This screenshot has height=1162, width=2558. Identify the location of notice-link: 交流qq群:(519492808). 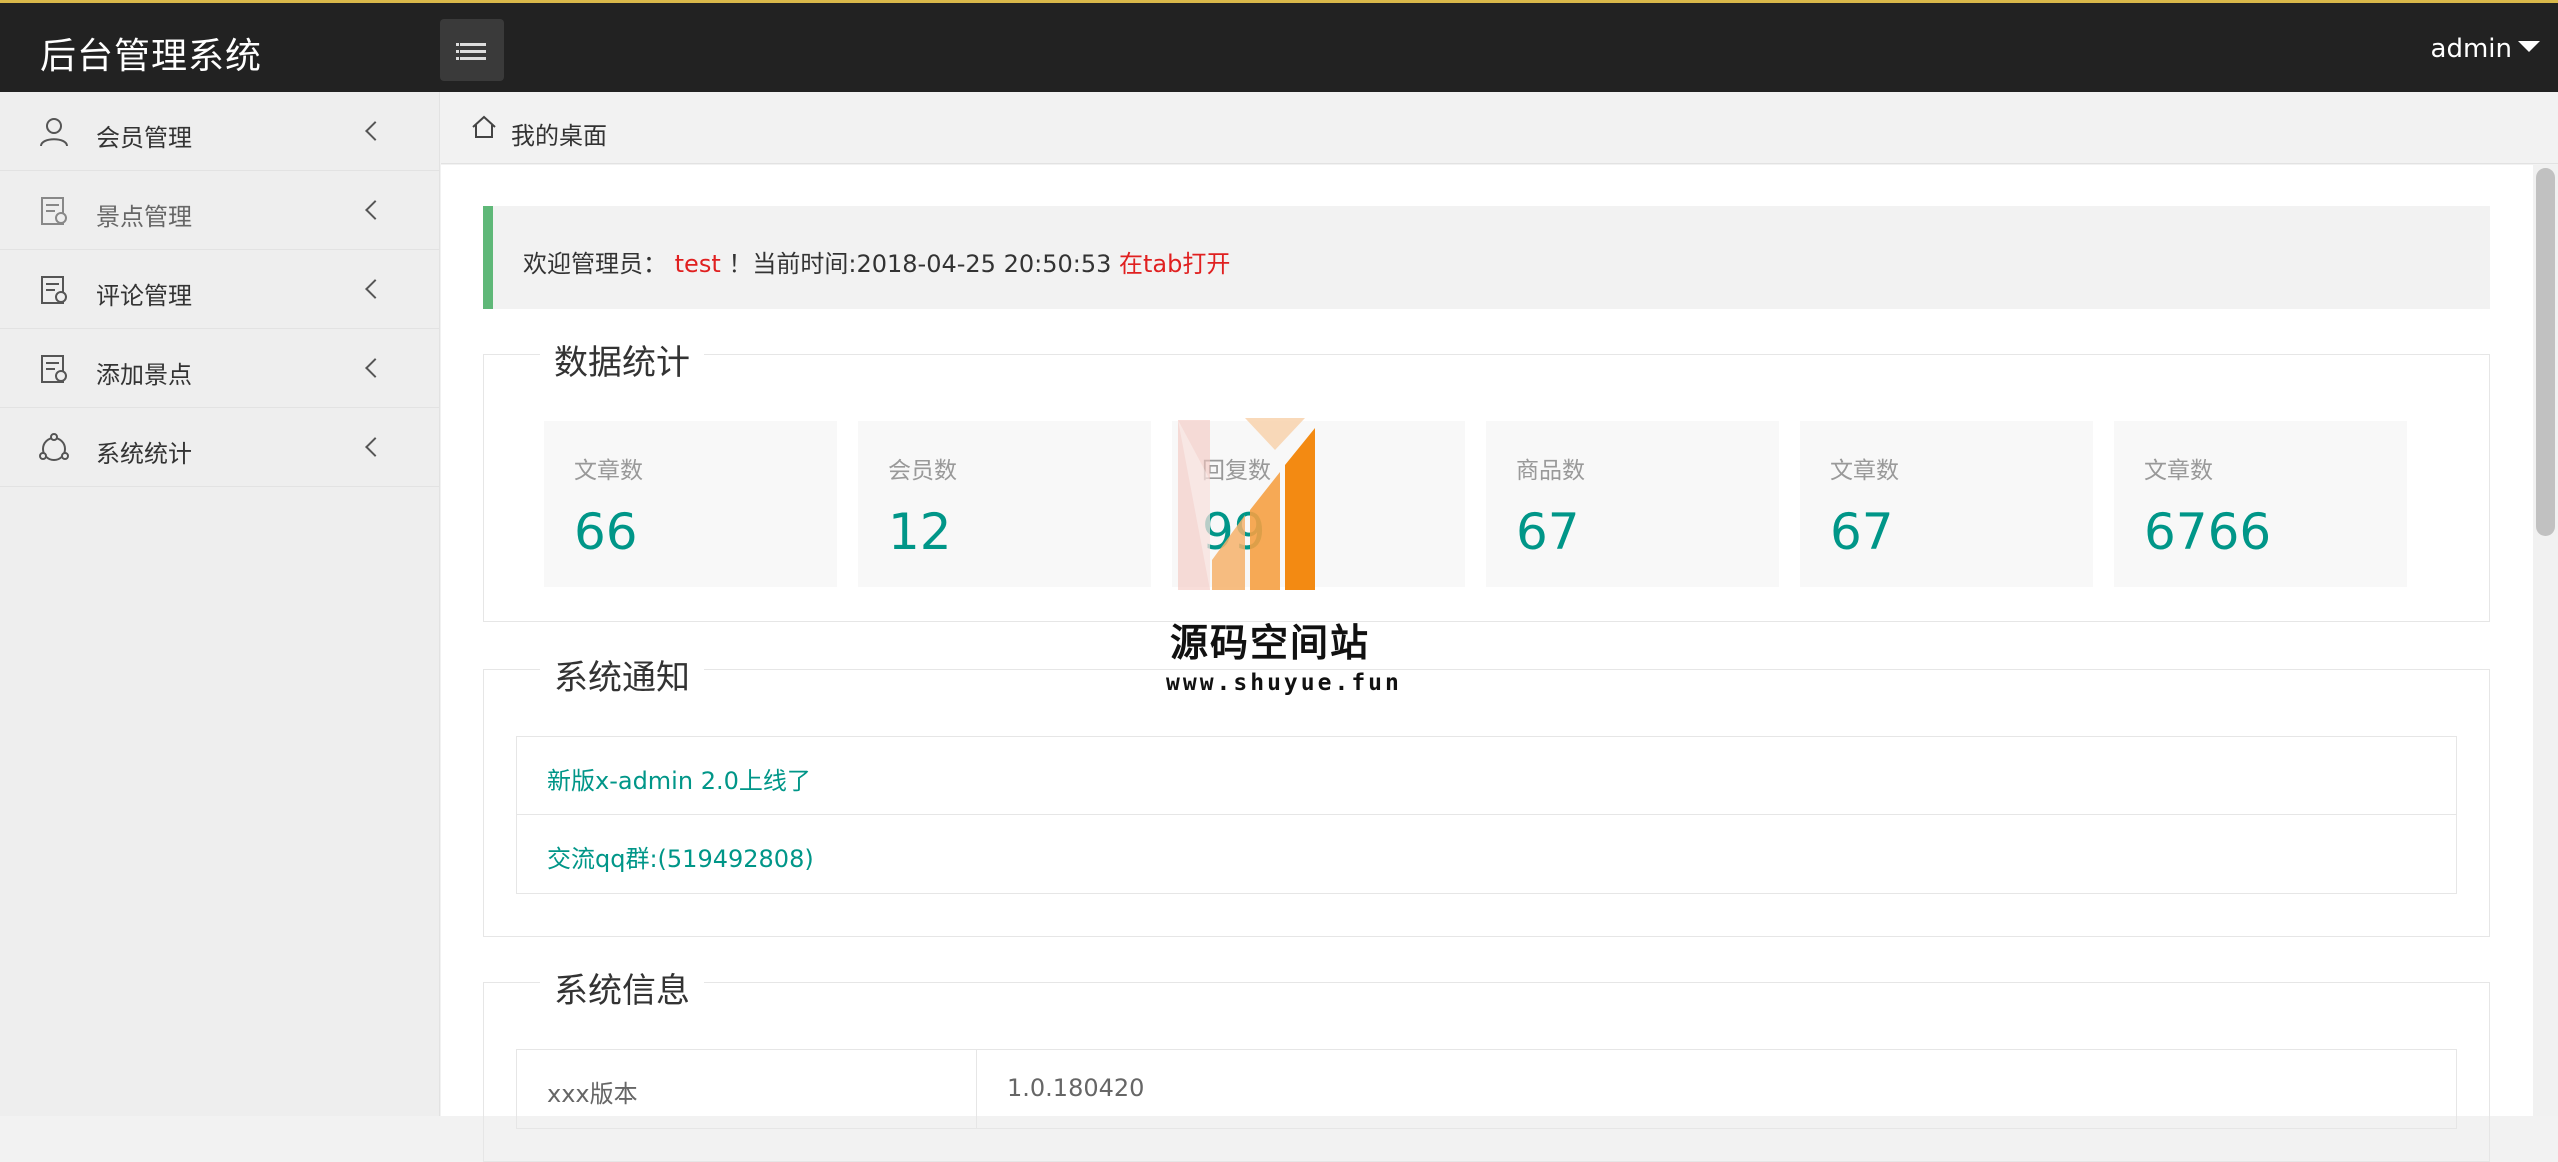
(680, 856).